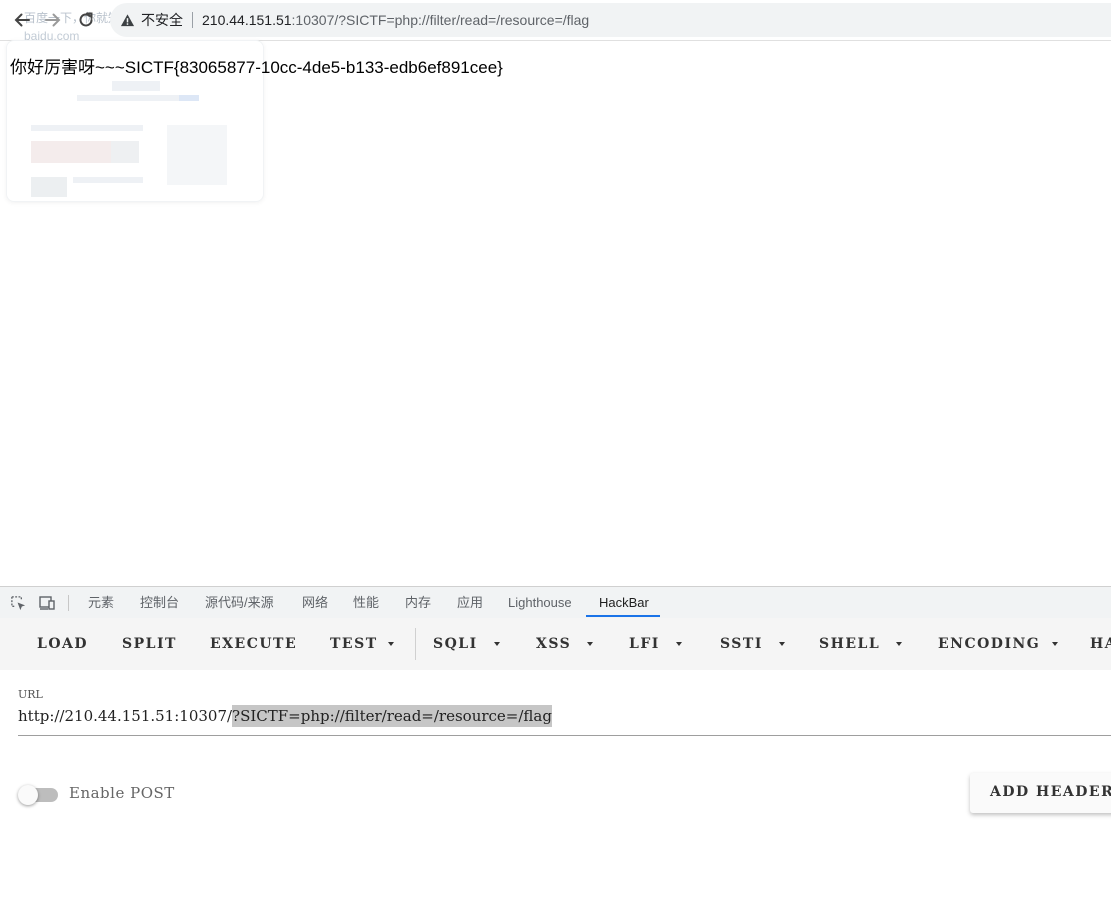 Image resolution: width=1111 pixels, height=904 pixels. What do you see at coordinates (39, 795) in the screenshot?
I see `enable-post-toggle` at bounding box center [39, 795].